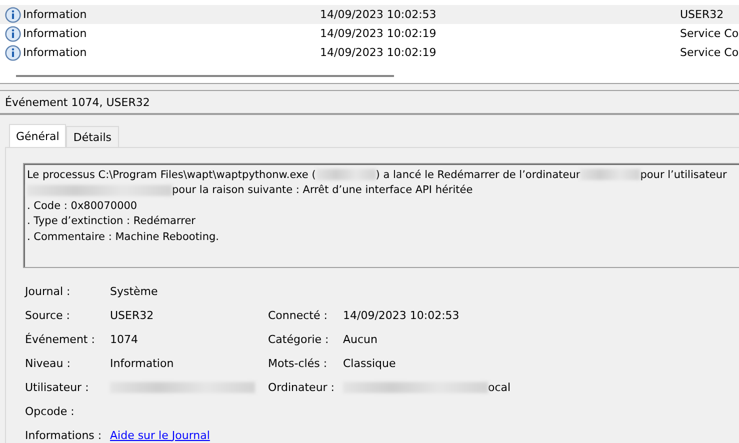  I want to click on scrollbar-thumb, so click(205, 75).